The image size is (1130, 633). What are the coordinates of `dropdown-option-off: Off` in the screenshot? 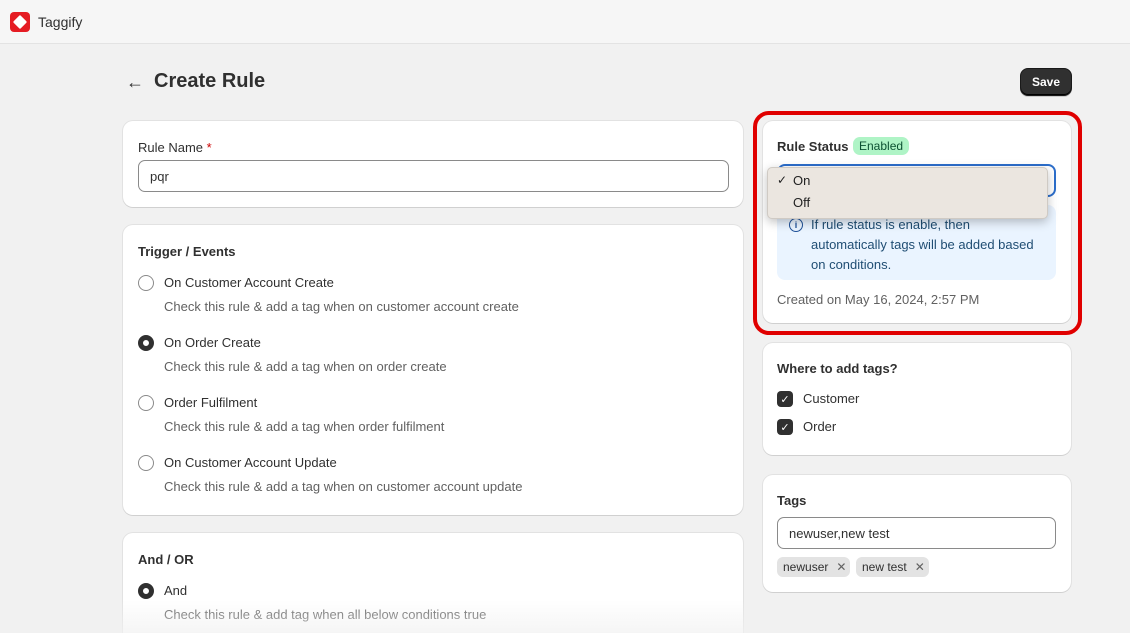 It's located at (907, 203).